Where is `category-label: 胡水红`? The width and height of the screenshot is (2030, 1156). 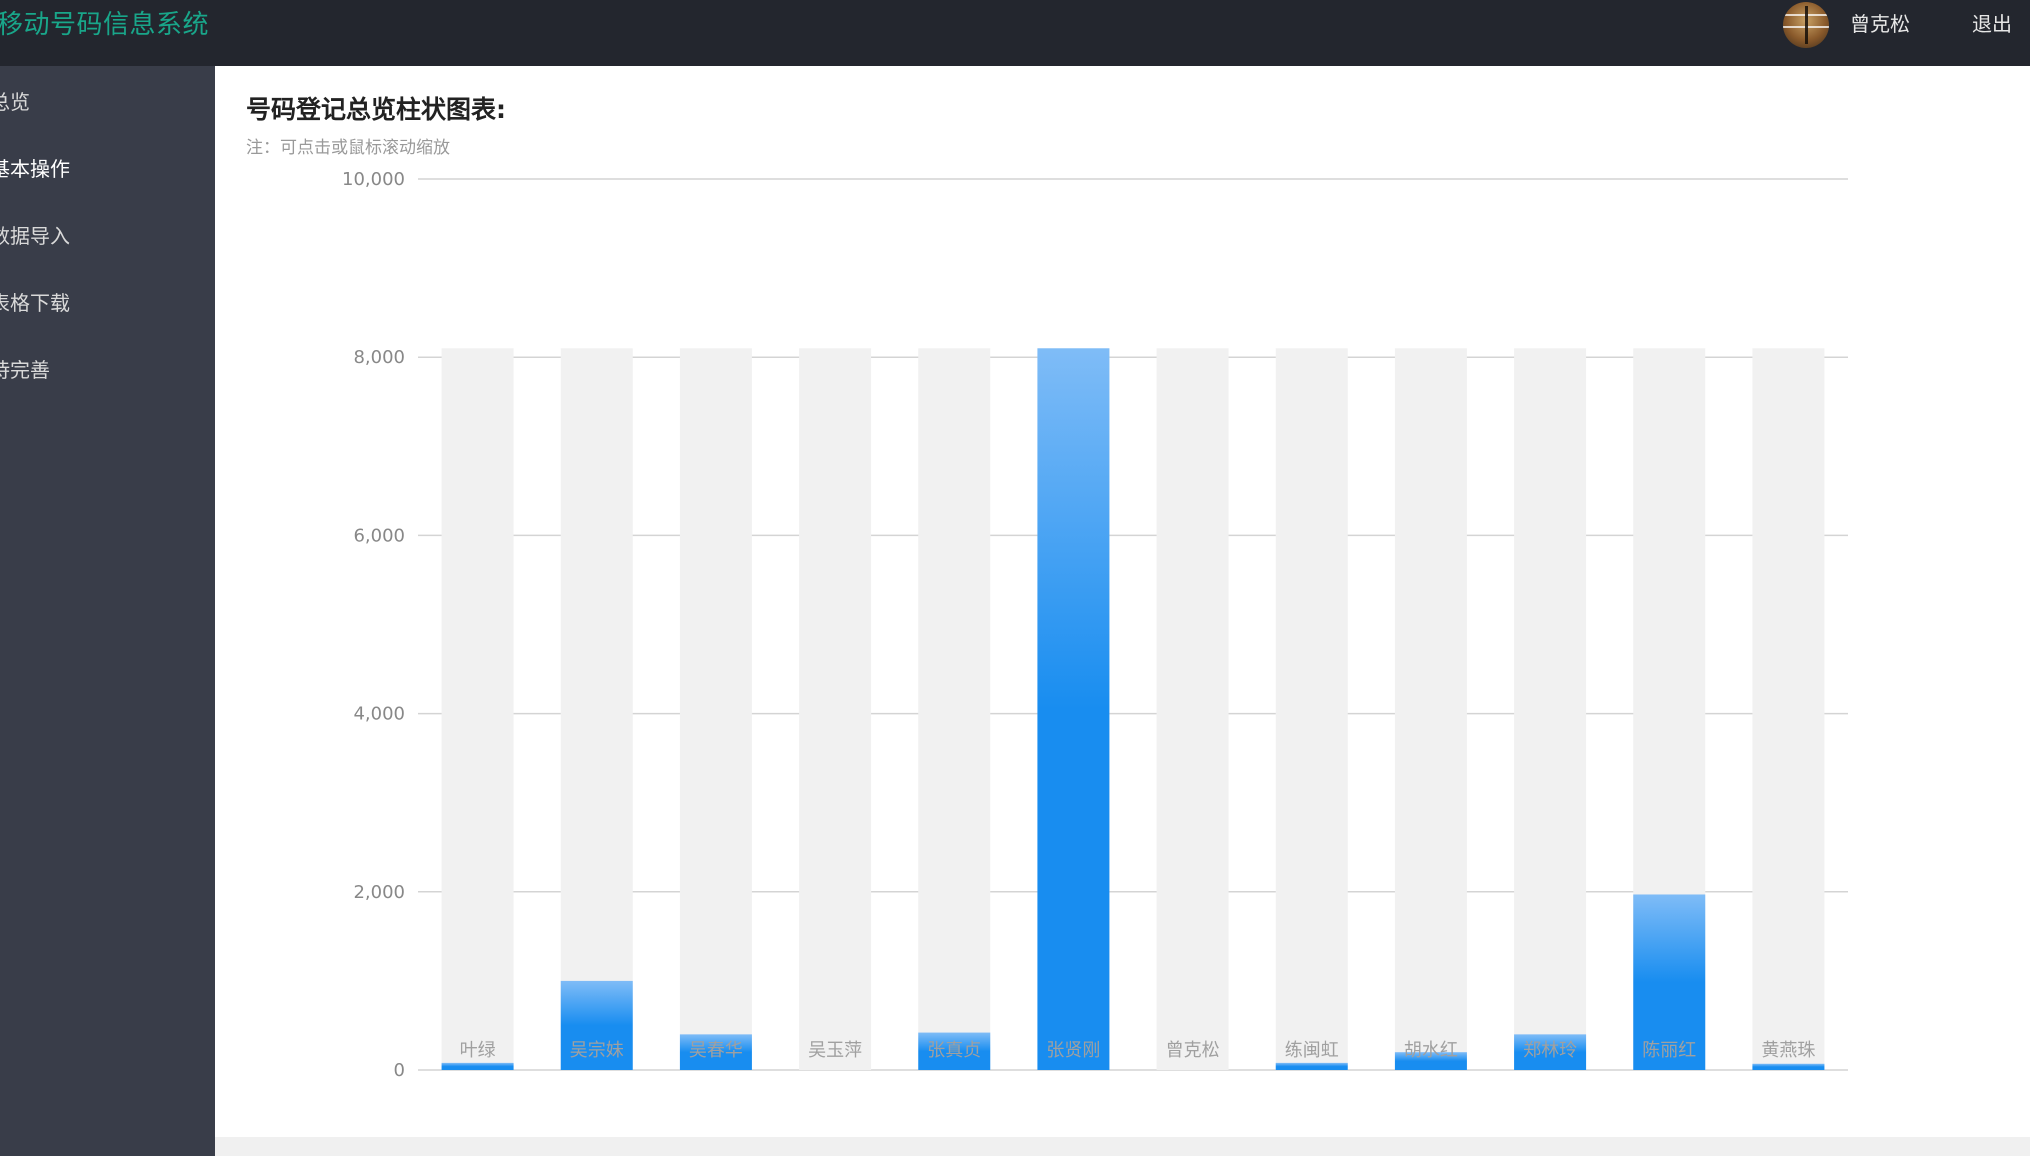 category-label: 胡水红 is located at coordinates (1431, 1050).